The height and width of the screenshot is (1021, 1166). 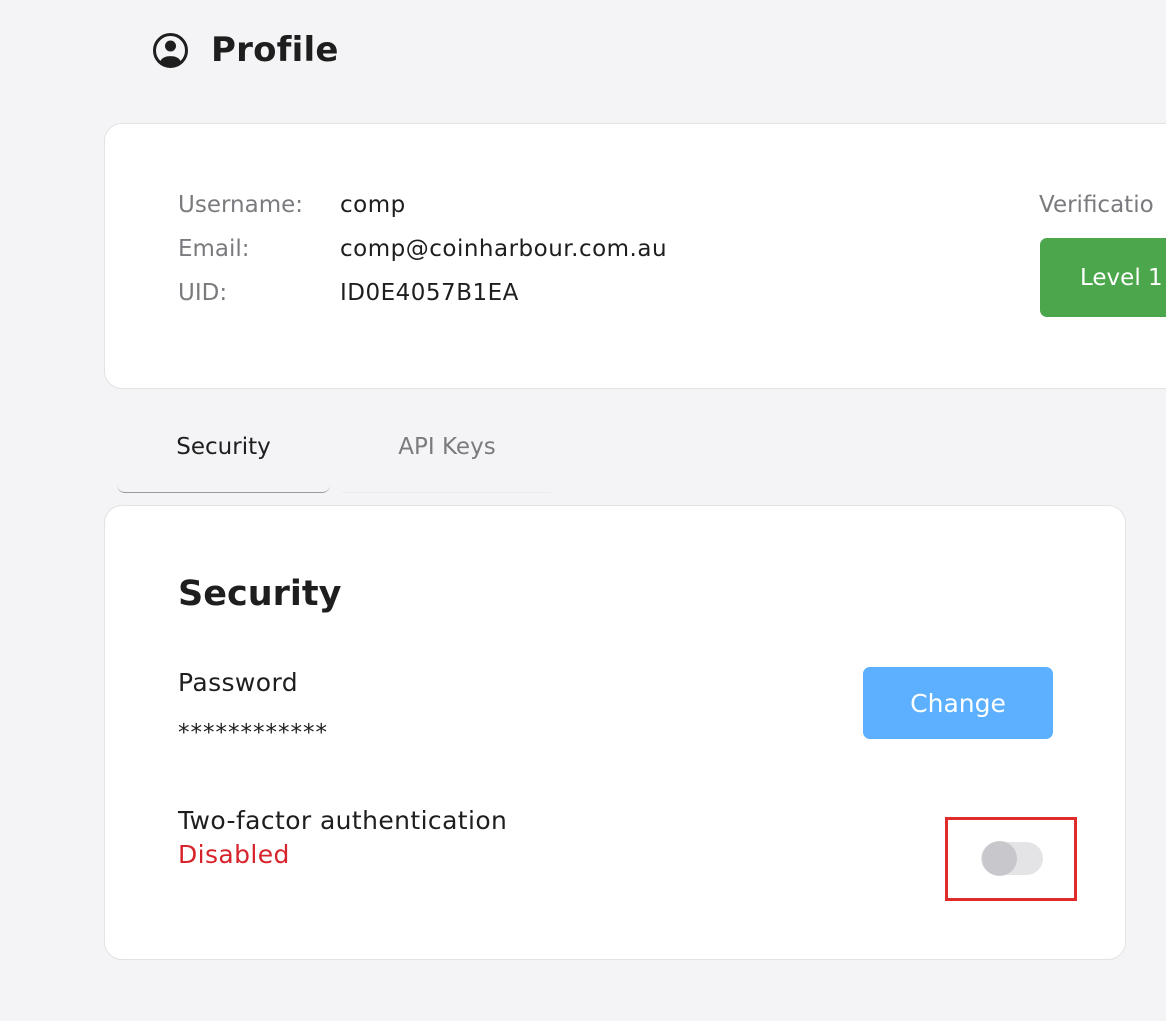 I want to click on two-factor-label: Two-factor authentication, so click(x=343, y=820).